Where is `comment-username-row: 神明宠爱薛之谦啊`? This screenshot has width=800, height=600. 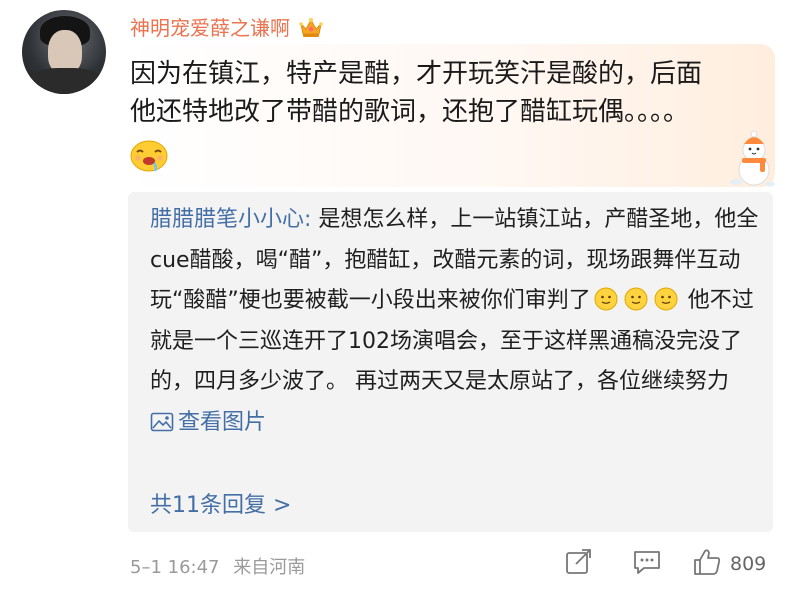 comment-username-row: 神明宠爱薛之谦啊 is located at coordinates (227, 26).